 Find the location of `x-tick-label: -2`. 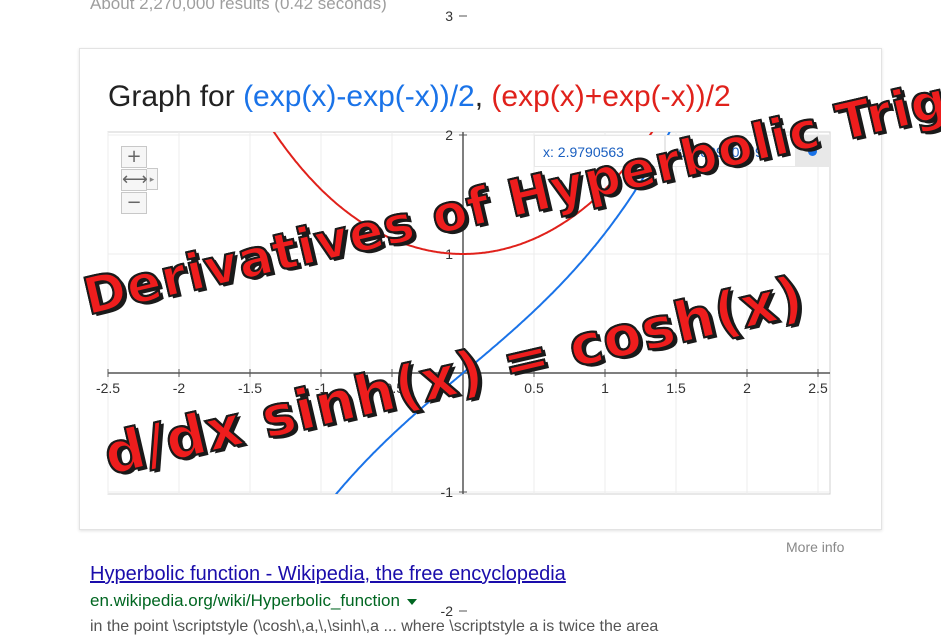

x-tick-label: -2 is located at coordinates (179, 388).